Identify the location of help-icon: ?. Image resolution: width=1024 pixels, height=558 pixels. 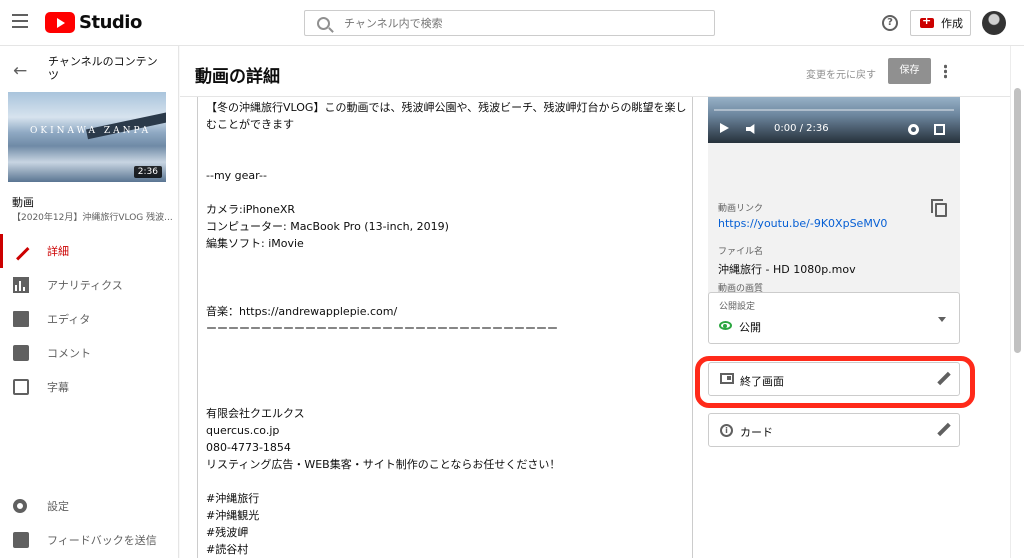
(890, 23).